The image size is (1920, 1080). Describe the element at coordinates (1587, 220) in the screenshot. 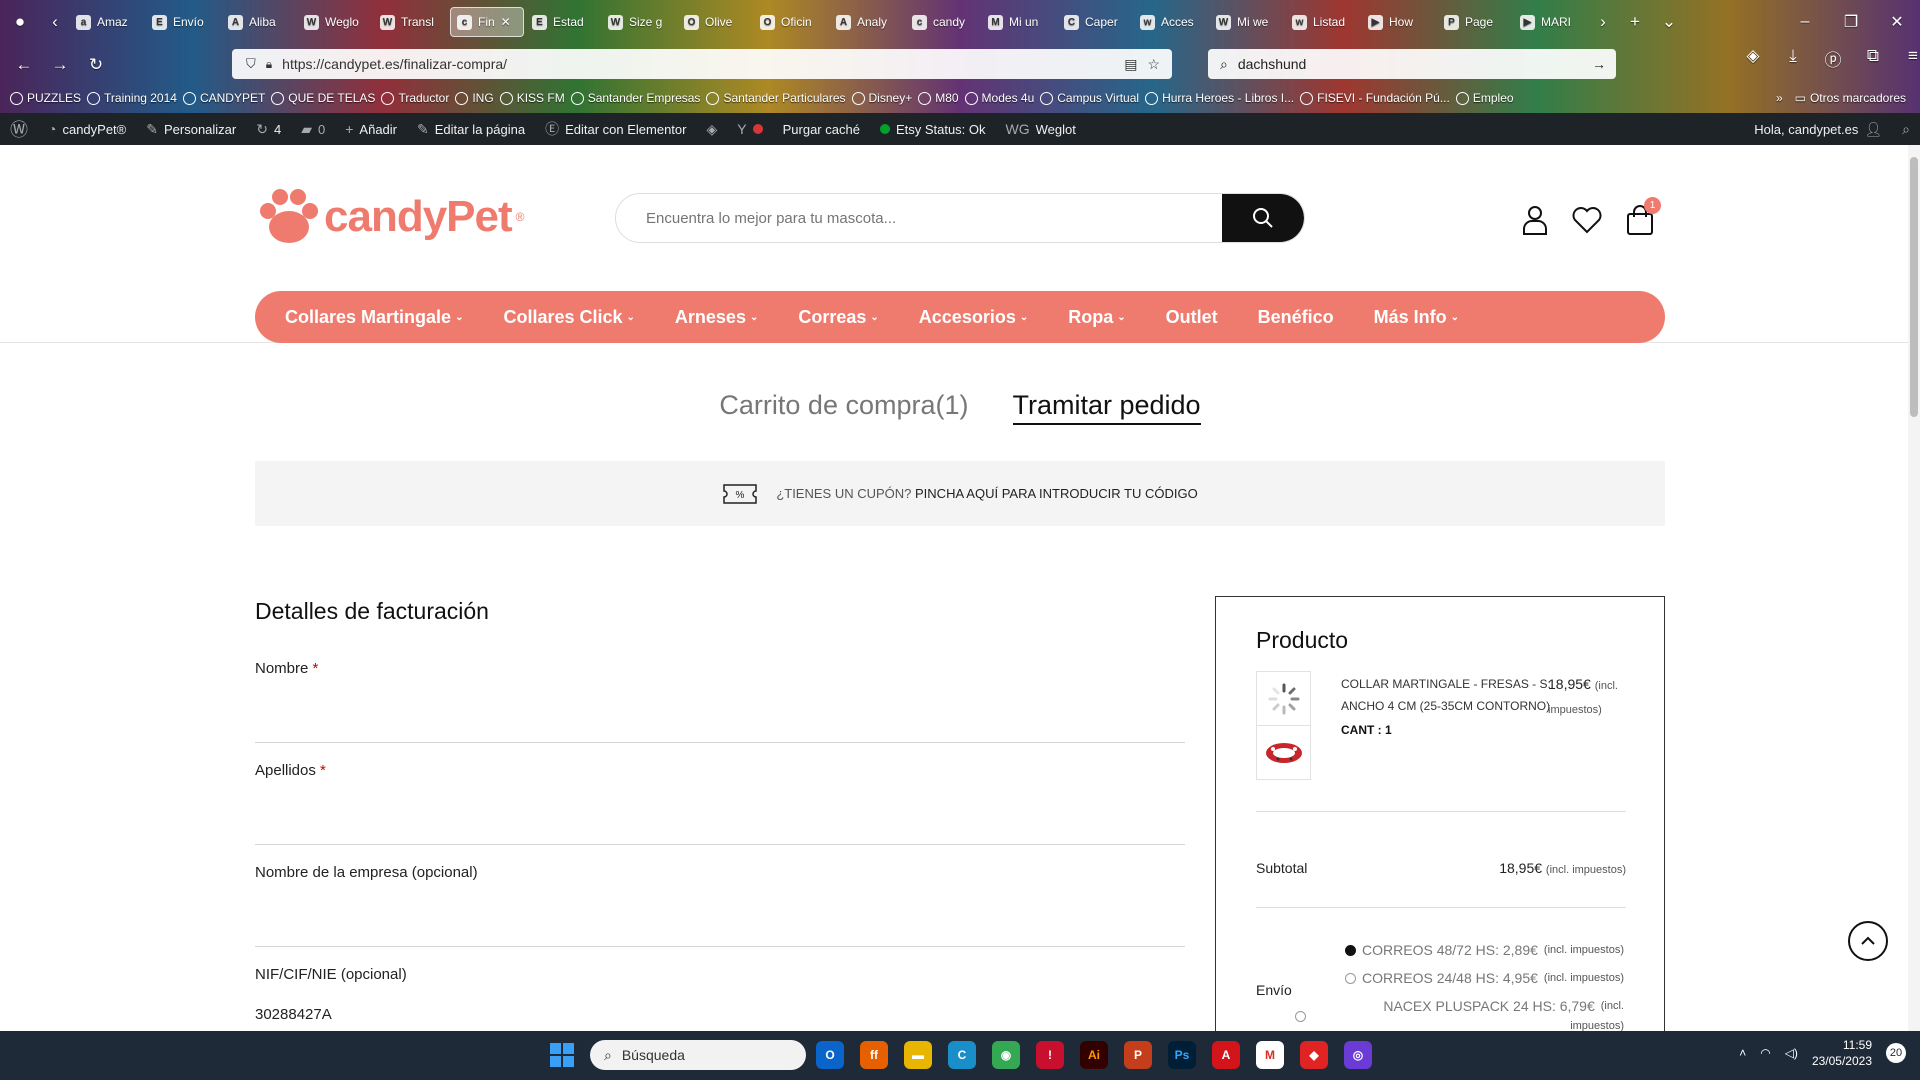

I see `wishlist-button` at that location.